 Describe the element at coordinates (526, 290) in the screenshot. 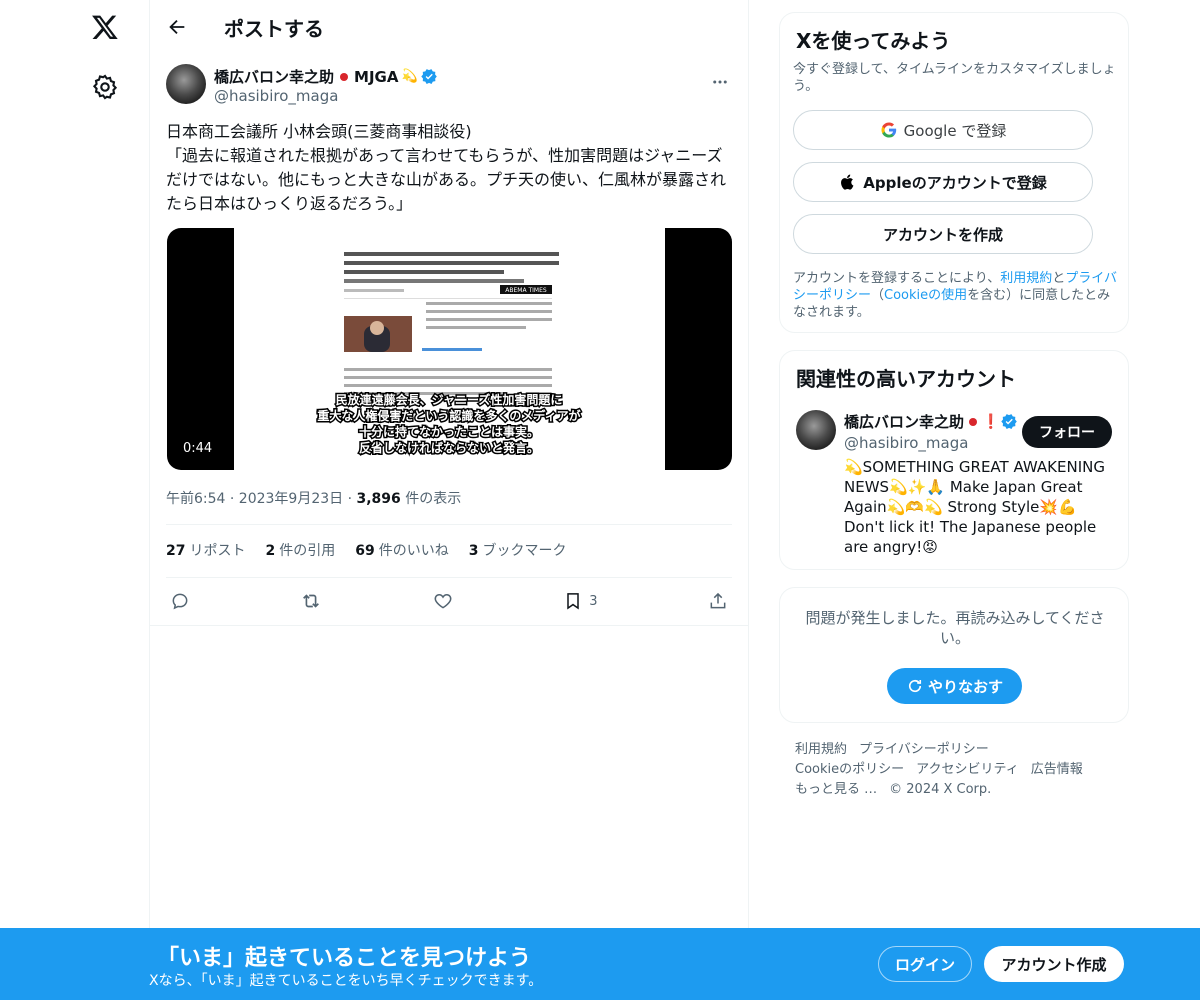

I see `video-brand-label: ABEMA TIMES` at that location.